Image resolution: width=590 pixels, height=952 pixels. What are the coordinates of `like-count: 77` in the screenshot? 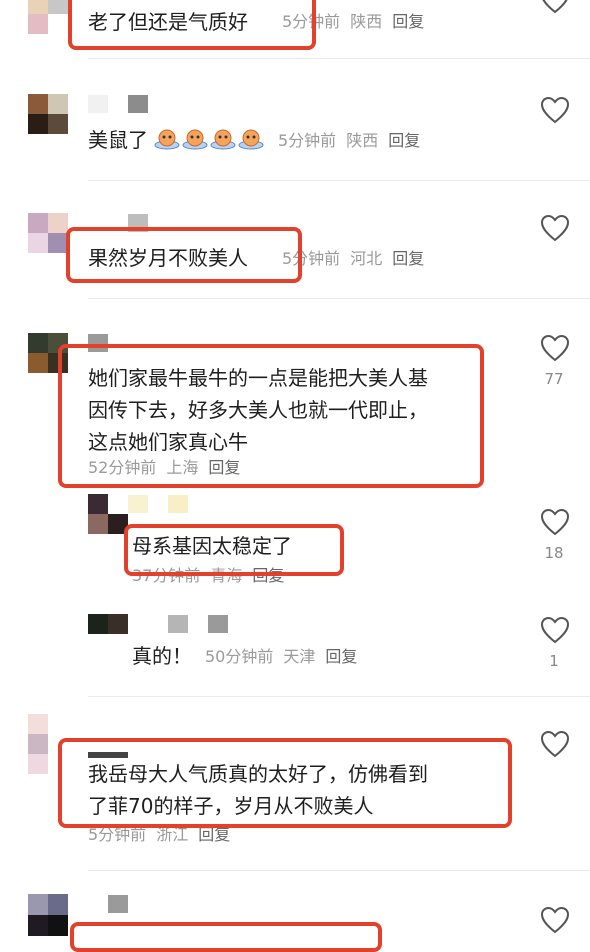 It's located at (554, 379).